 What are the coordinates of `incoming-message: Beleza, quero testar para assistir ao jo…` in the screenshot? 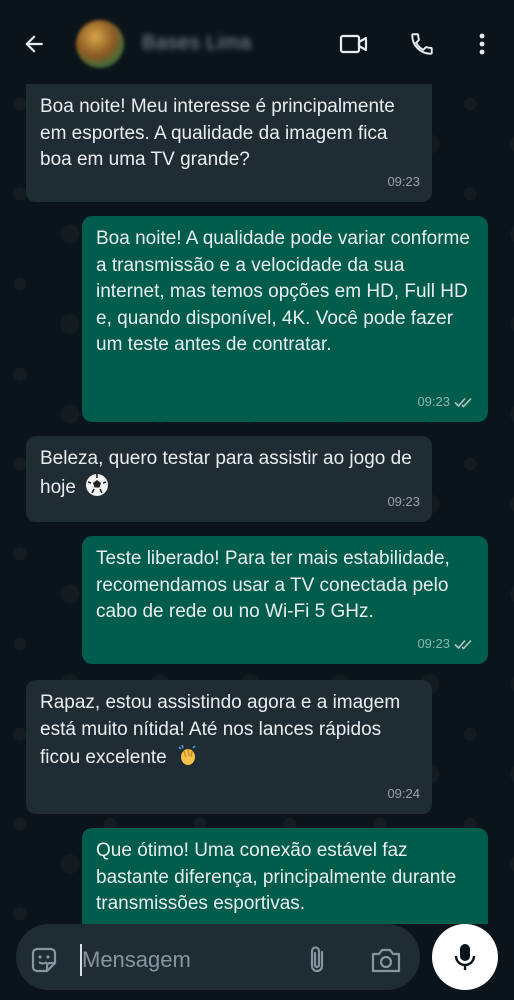 It's located at (229, 479).